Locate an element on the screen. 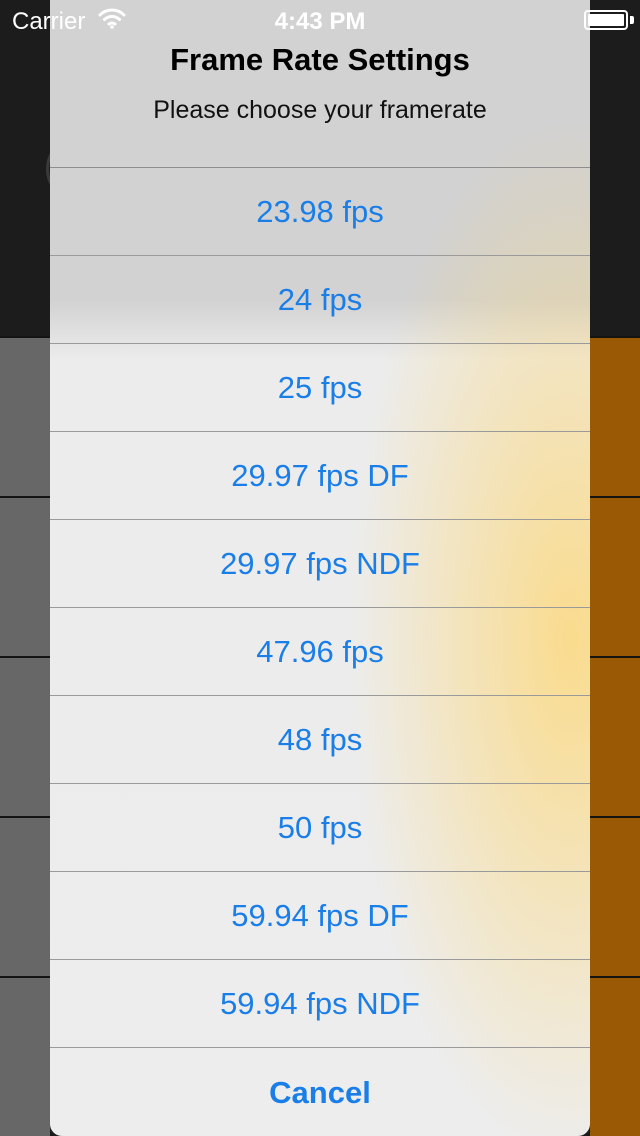 The width and height of the screenshot is (640, 1136). framerate-option-59-94-df: 59.94 fps DF is located at coordinates (320, 916).